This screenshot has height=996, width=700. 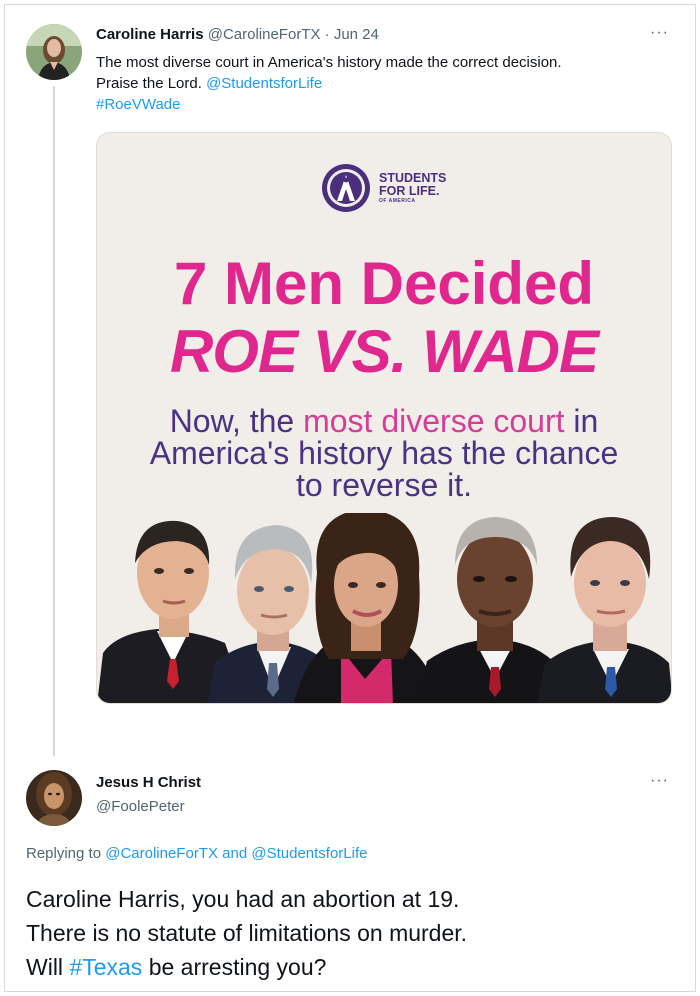 I want to click on tweet-text-line2: Praise the Lord. @StudentsforLife, so click(x=376, y=83).